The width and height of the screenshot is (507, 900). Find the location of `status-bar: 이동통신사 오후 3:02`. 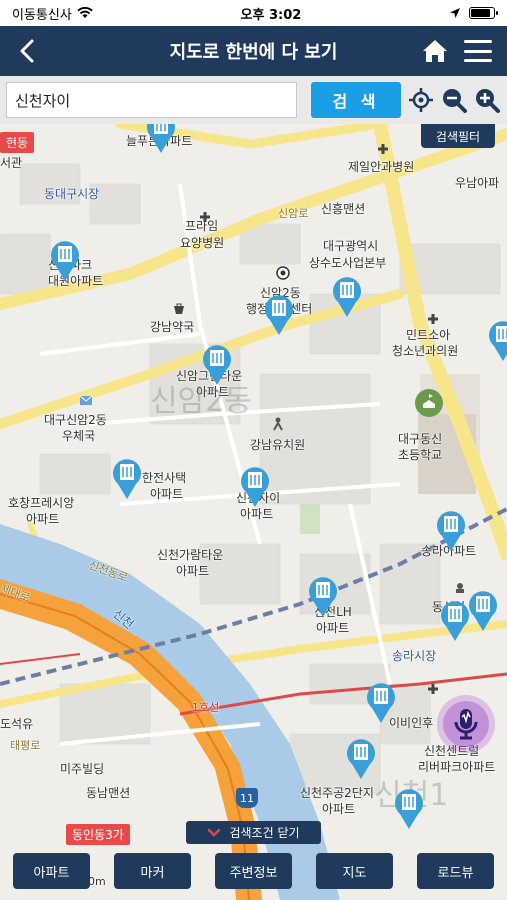

status-bar: 이동통신사 오후 3:02 is located at coordinates (253, 13).